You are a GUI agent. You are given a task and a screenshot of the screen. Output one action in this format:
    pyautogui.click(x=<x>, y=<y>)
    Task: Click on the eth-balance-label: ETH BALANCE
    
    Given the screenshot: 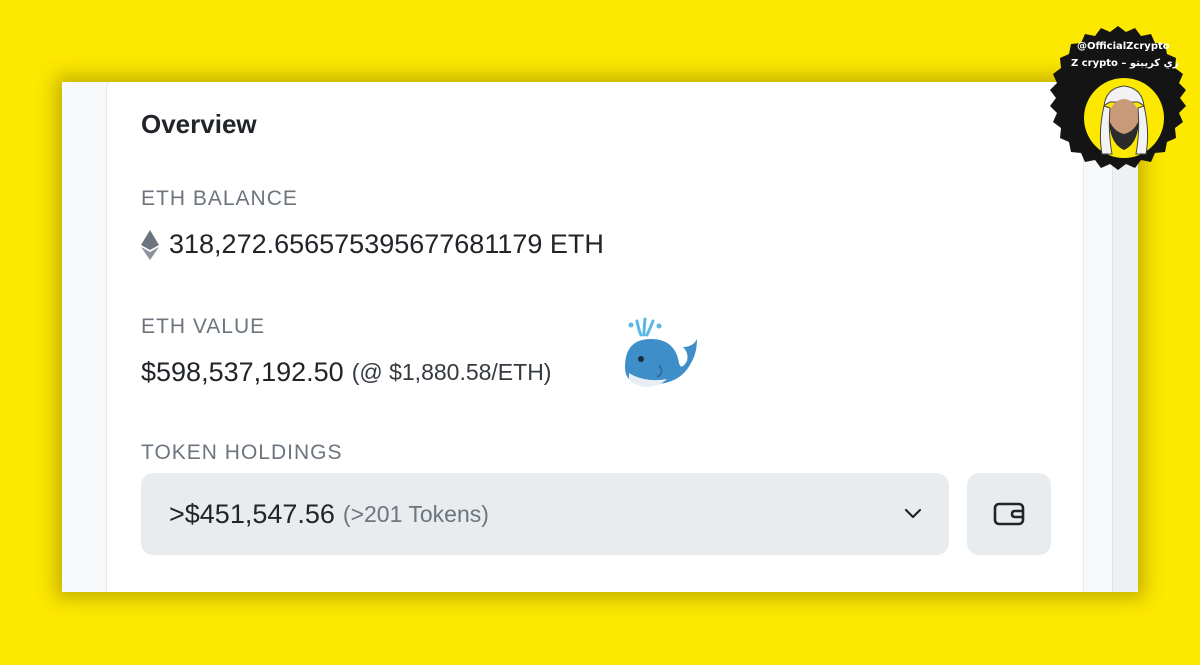 What is the action you would take?
    pyautogui.click(x=219, y=198)
    